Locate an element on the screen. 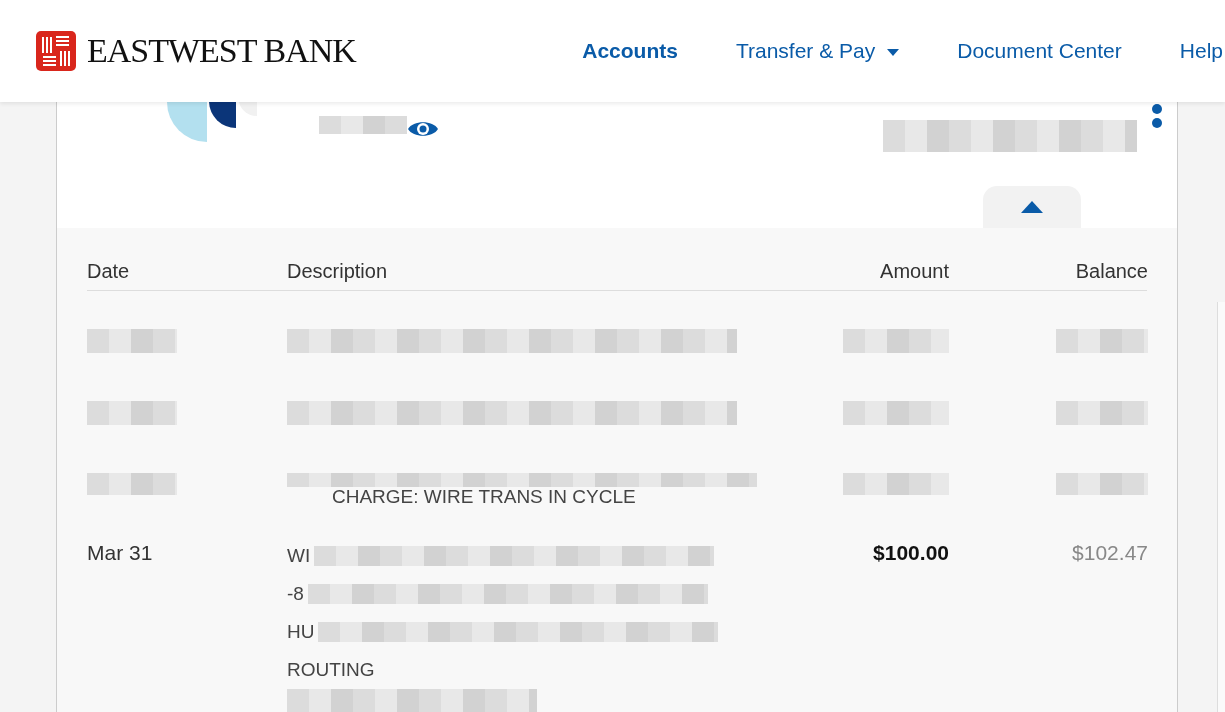  description-text: HU is located at coordinates (301, 631).